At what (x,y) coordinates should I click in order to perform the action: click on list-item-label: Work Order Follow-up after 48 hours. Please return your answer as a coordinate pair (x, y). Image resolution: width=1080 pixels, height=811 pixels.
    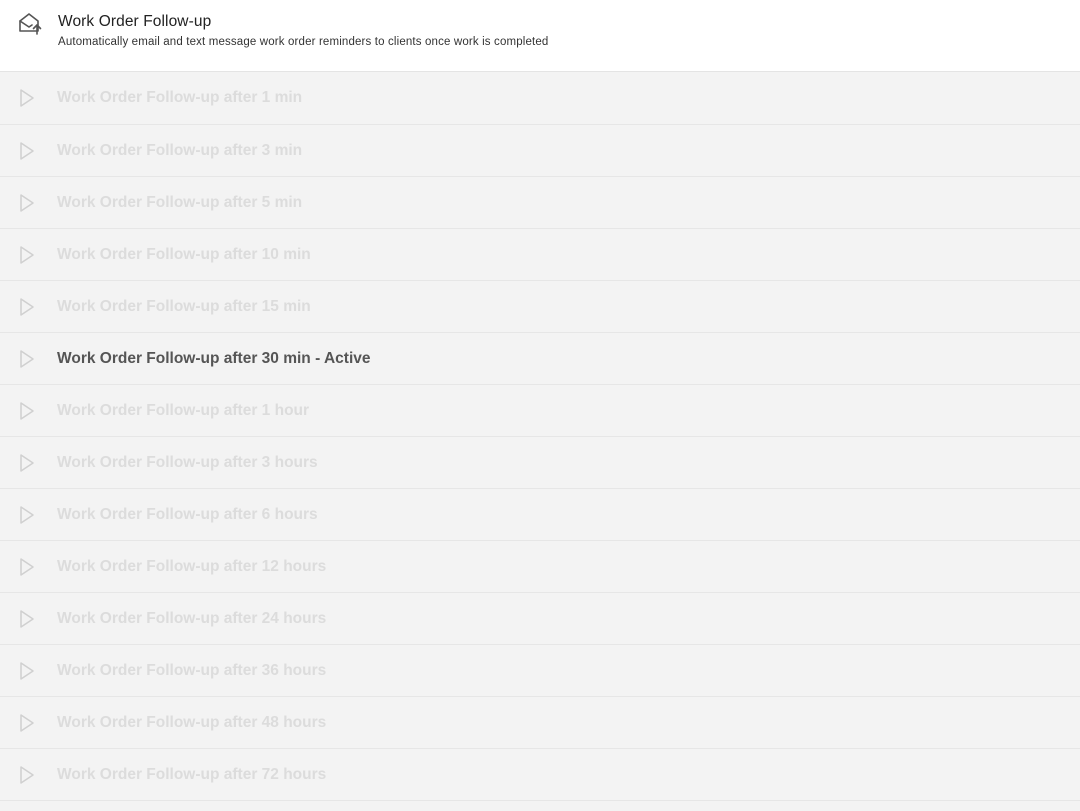
    Looking at the image, I should click on (192, 722).